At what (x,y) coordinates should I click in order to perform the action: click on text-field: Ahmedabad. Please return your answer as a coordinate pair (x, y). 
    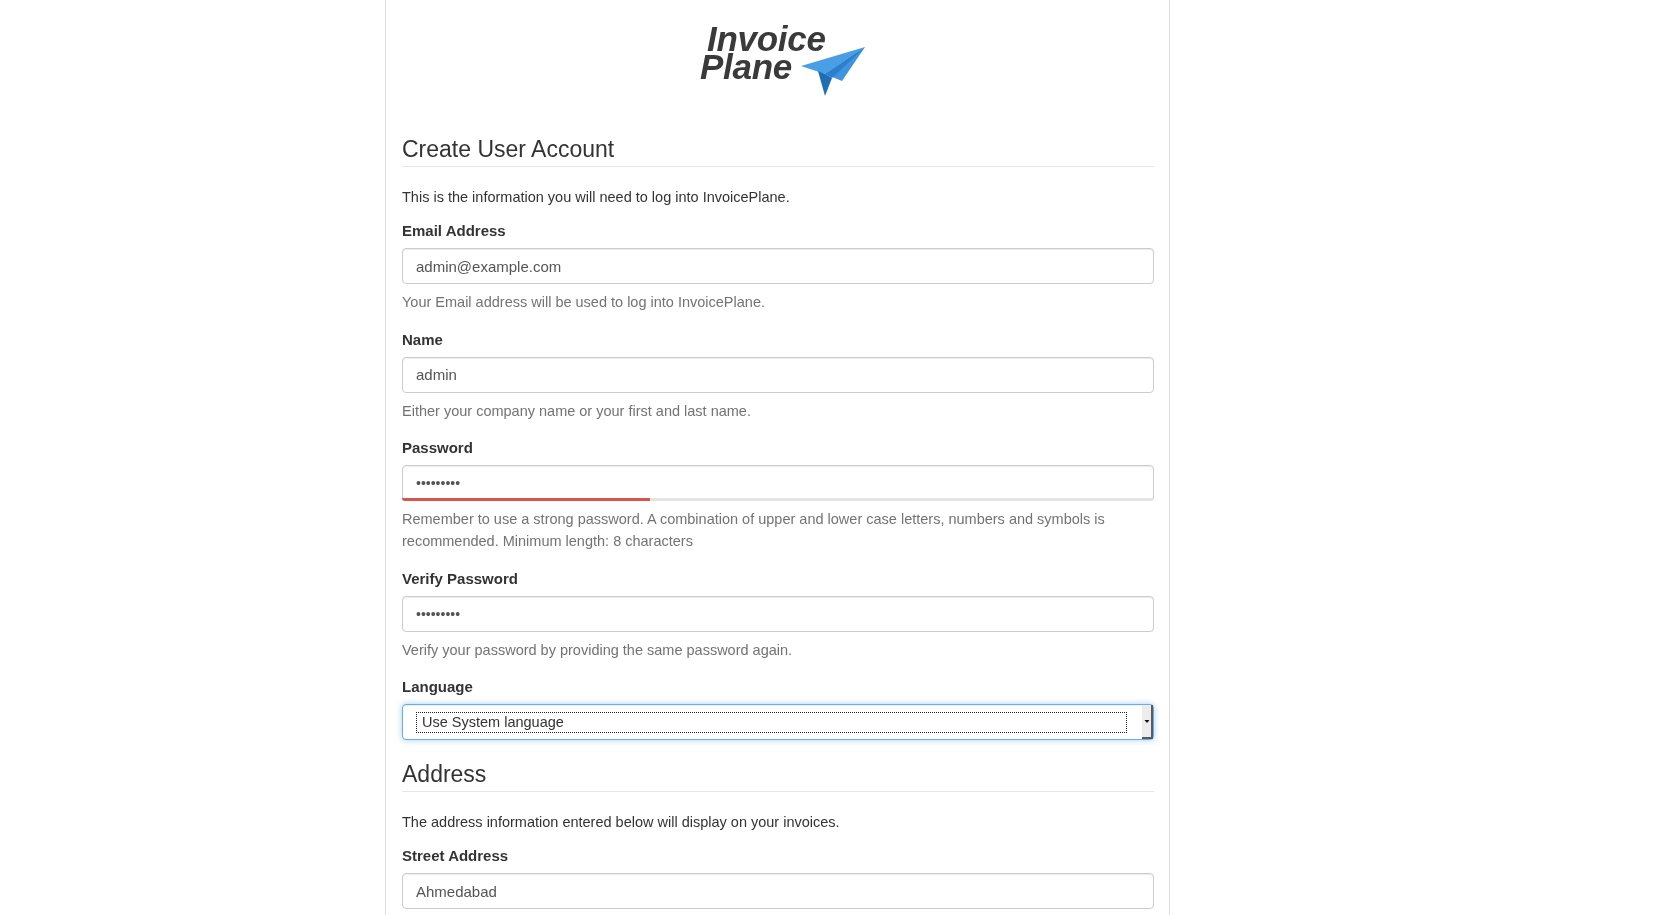
    Looking at the image, I should click on (778, 891).